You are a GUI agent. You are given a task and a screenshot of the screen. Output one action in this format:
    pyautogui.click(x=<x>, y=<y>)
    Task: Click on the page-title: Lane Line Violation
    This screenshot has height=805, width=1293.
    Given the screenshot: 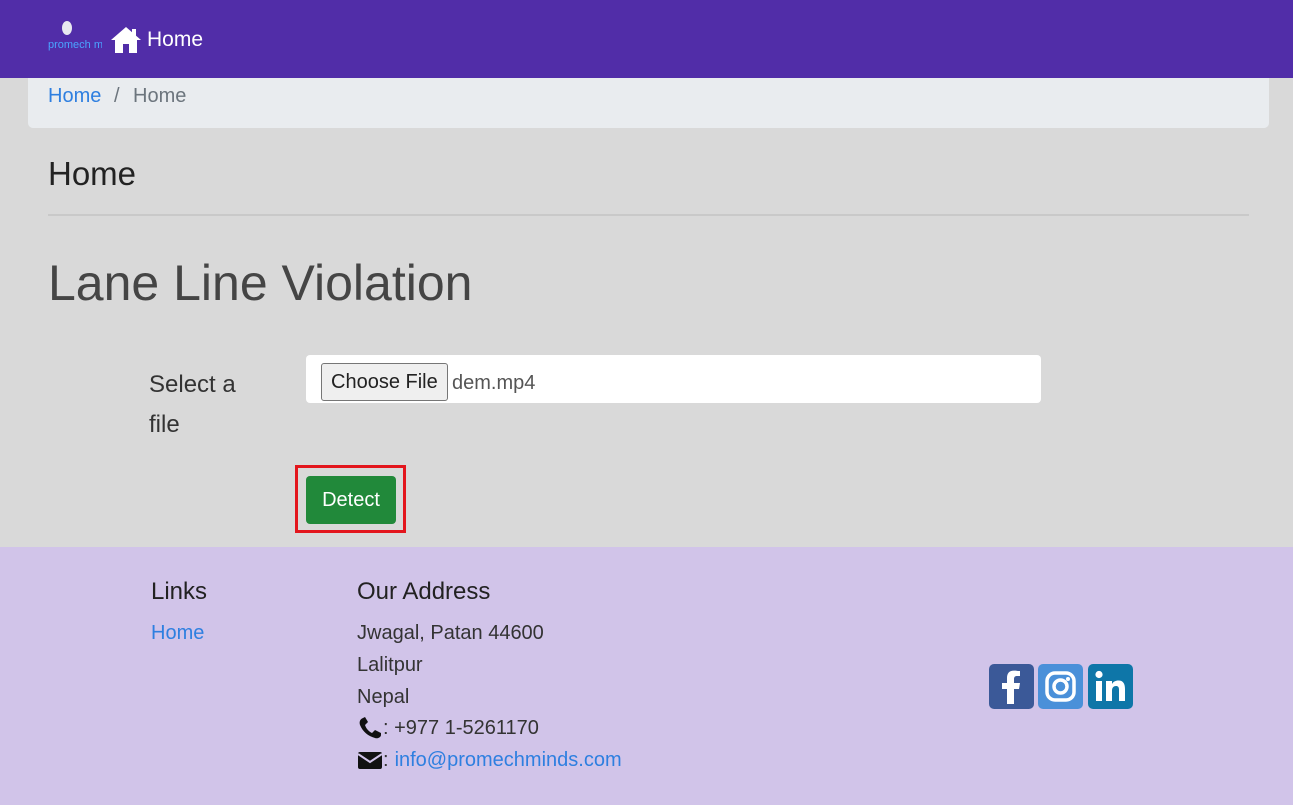 What is the action you would take?
    pyautogui.click(x=260, y=283)
    